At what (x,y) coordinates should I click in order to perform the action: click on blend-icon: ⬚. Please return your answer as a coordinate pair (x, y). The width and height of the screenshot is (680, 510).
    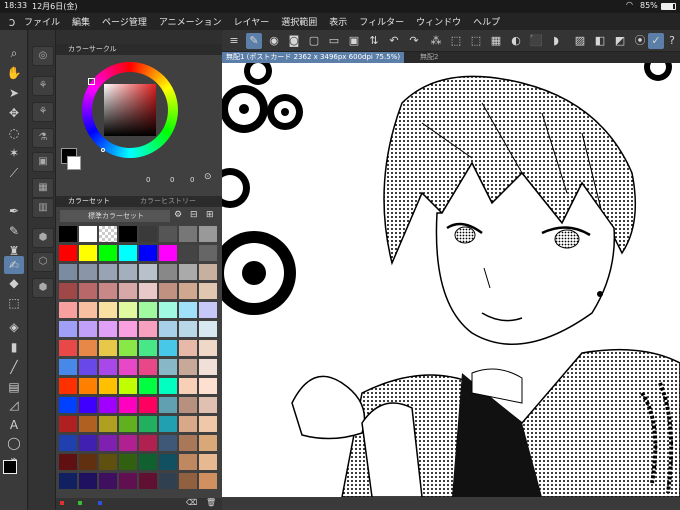
    Looking at the image, I should click on (14, 303).